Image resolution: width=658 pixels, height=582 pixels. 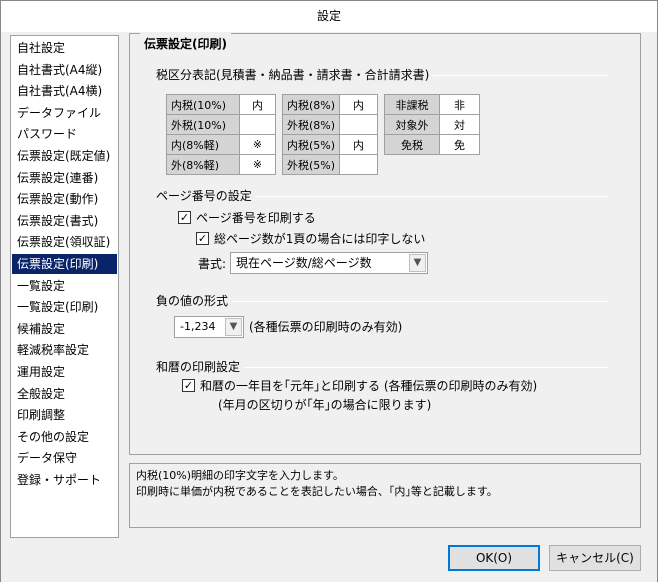 I want to click on tax-label: 免税, so click(x=412, y=144).